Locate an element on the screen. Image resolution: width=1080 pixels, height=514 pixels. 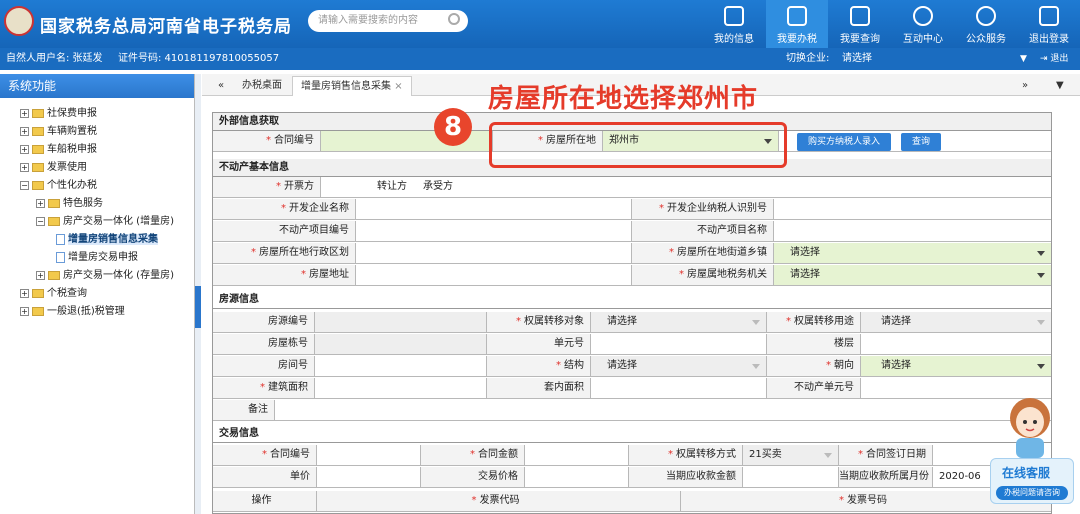
section-trade: 交易信息 is located at coordinates (632, 434).